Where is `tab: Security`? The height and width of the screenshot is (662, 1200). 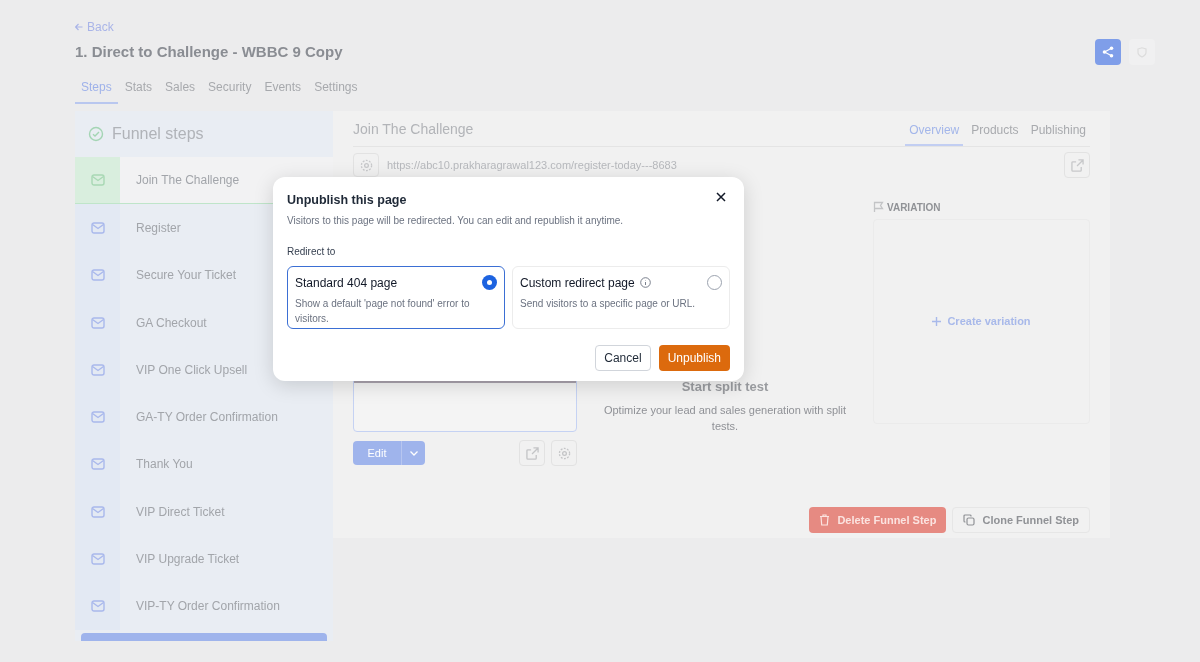 tab: Security is located at coordinates (230, 88).